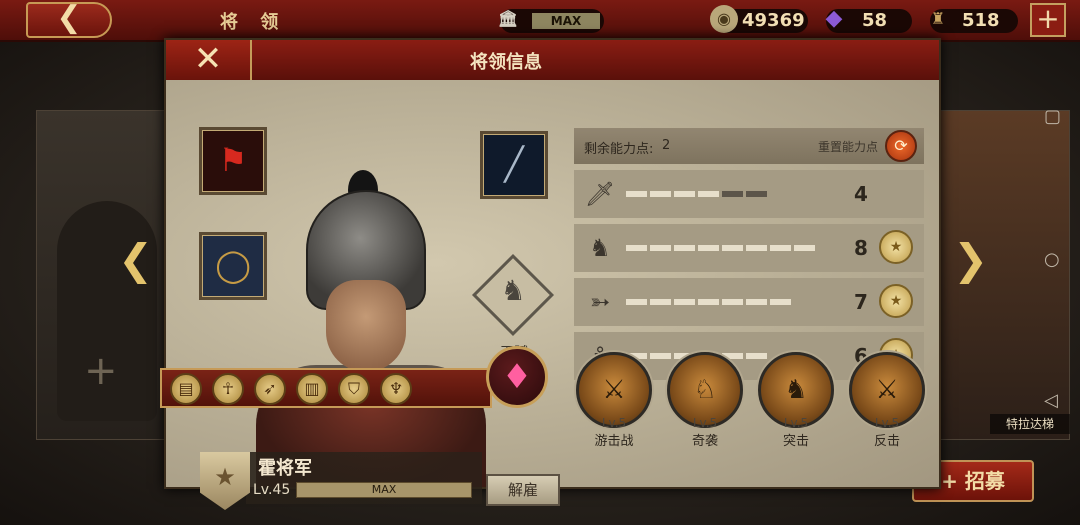 The height and width of the screenshot is (525, 1080). What do you see at coordinates (981, 20) in the screenshot?
I see `troops-value: 518` at bounding box center [981, 20].